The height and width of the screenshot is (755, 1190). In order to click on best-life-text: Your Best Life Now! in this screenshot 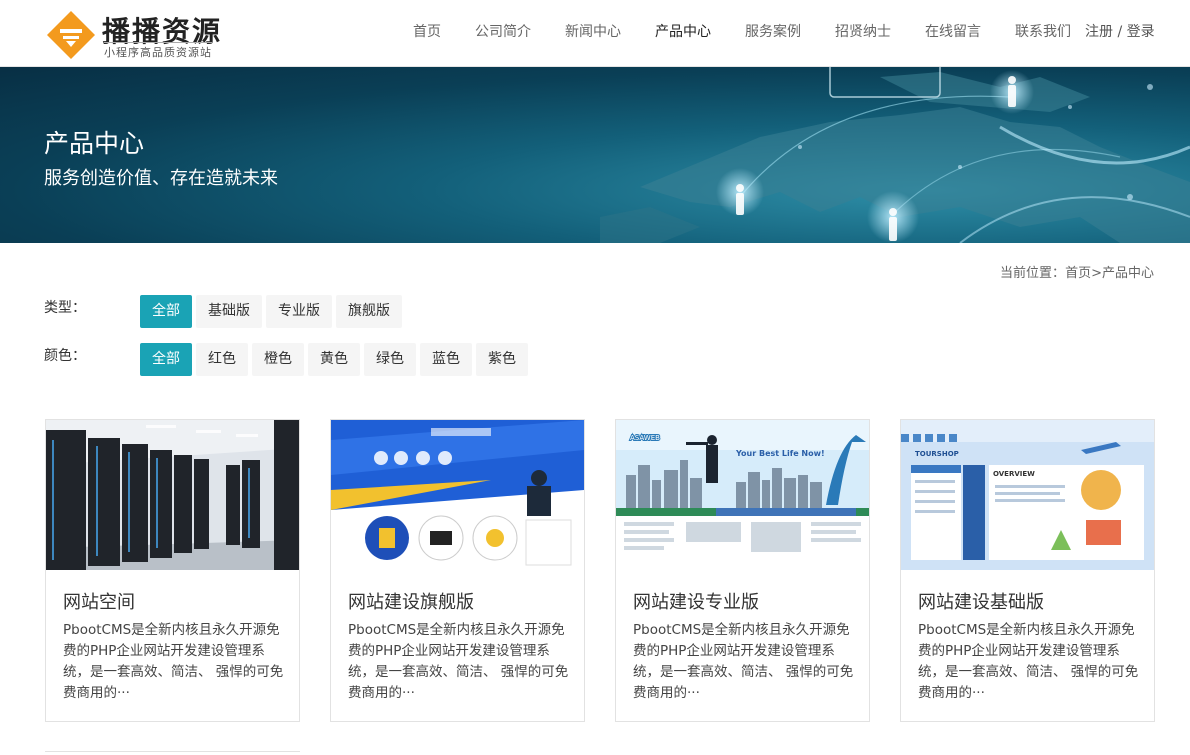, I will do `click(780, 453)`.